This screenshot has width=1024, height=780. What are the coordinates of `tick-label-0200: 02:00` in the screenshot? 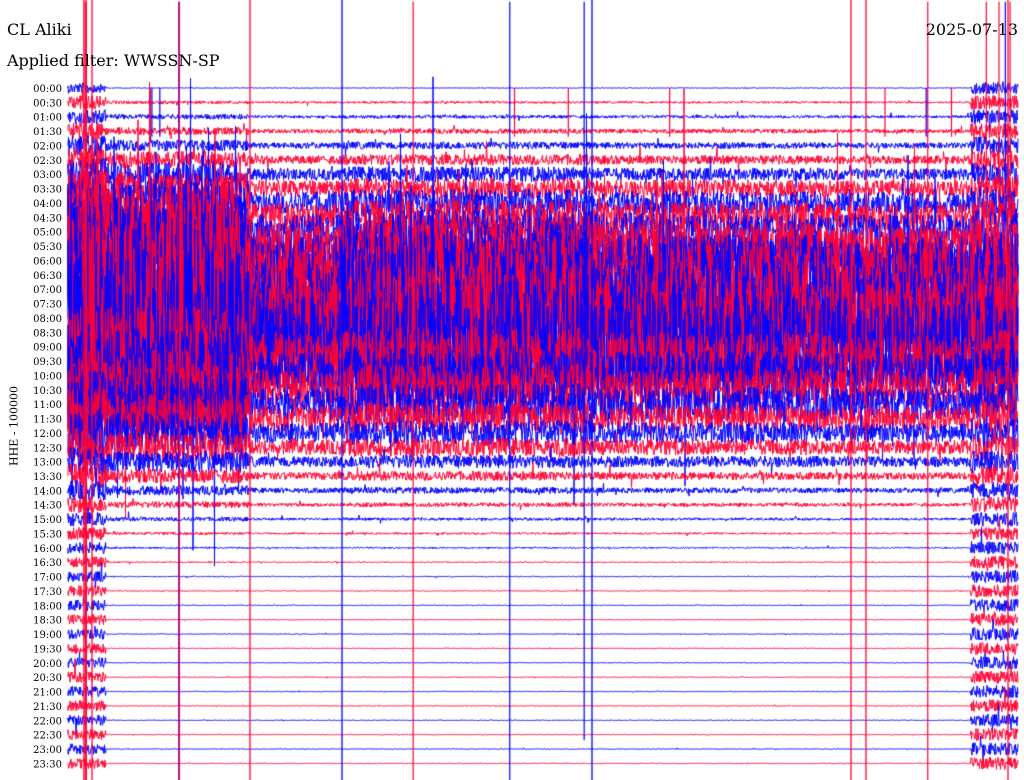 It's located at (47, 146).